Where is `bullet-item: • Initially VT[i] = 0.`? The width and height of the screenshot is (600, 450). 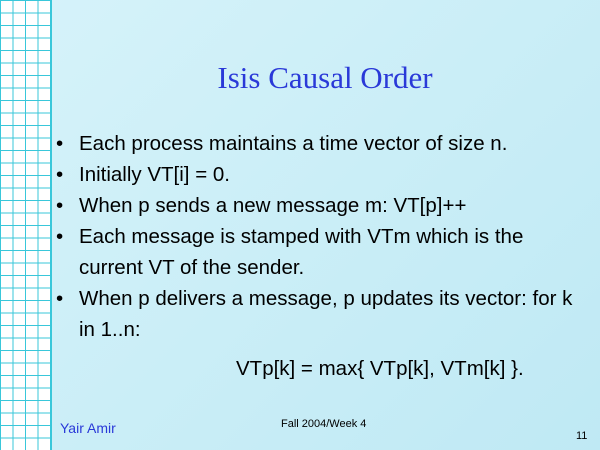 bullet-item: • Initially VT[i] = 0. is located at coordinates (289, 174).